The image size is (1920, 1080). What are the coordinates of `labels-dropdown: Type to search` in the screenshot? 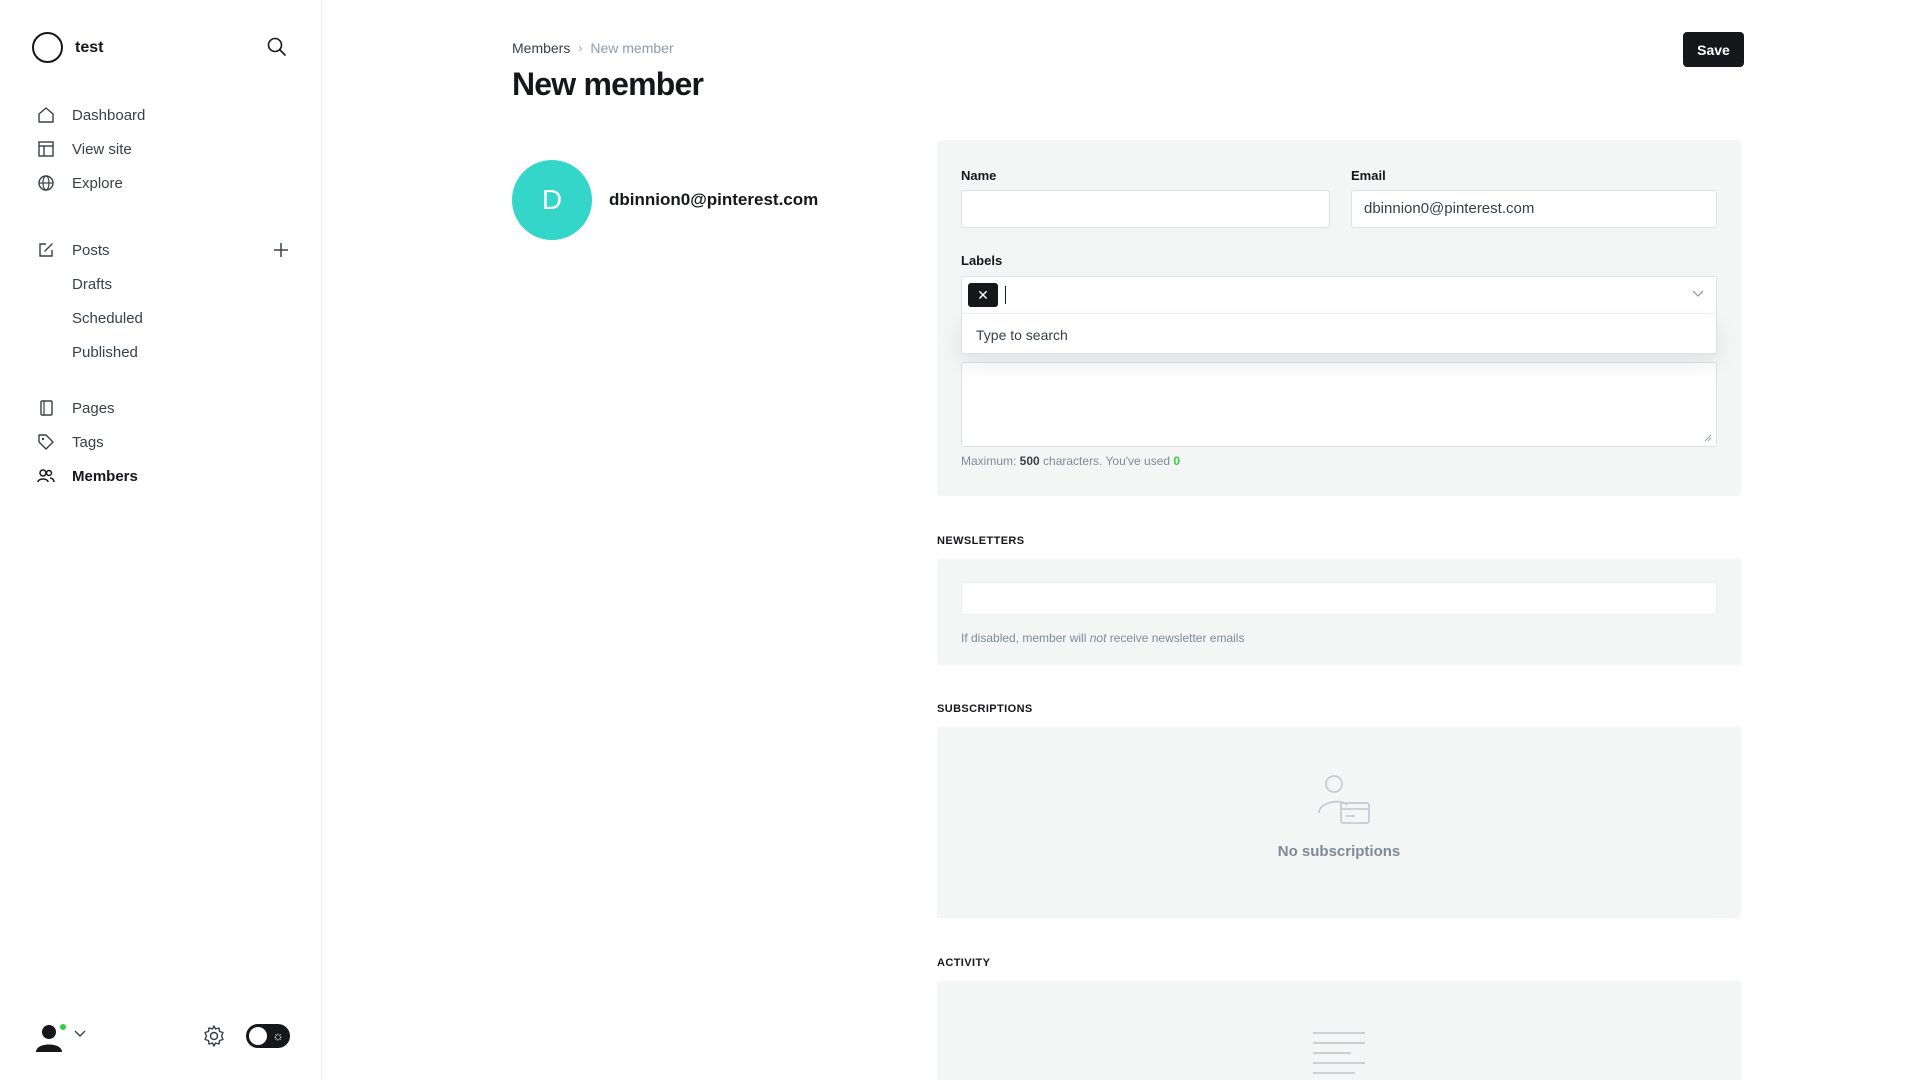 It's located at (1339, 333).